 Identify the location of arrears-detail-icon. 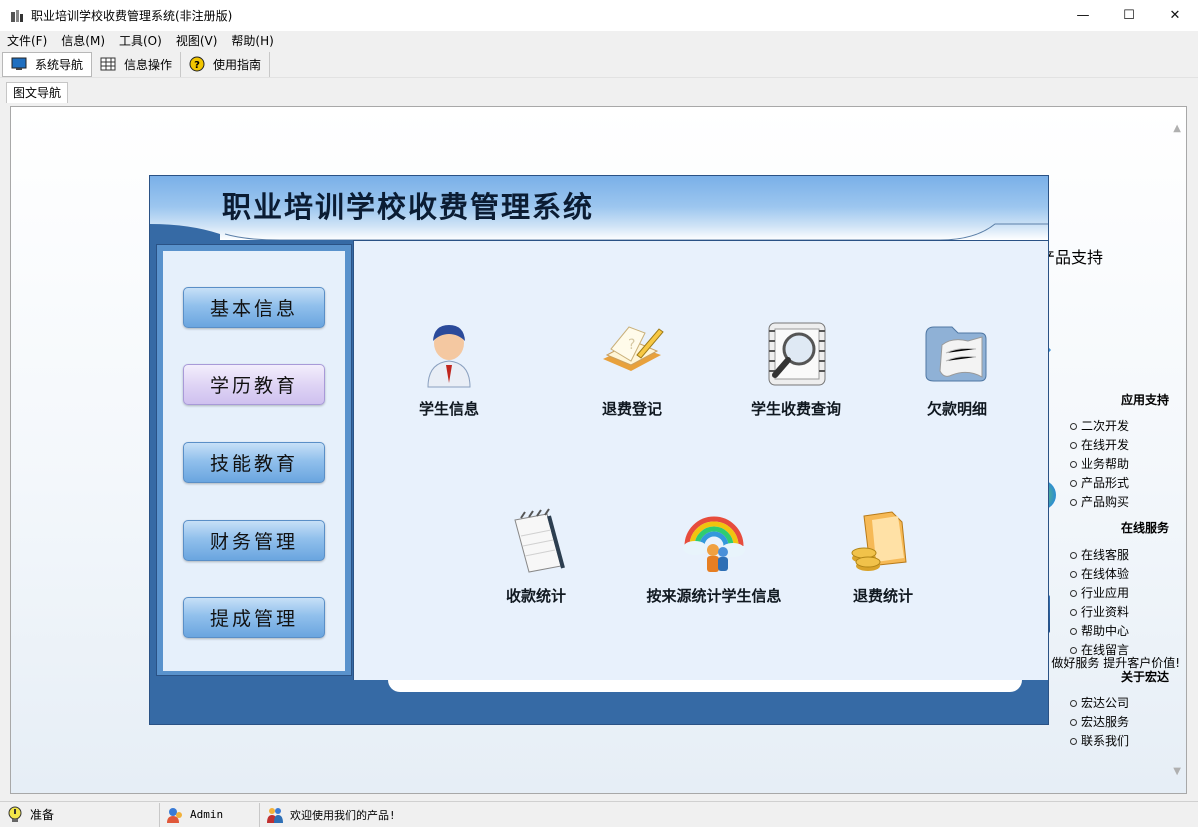
(956, 354).